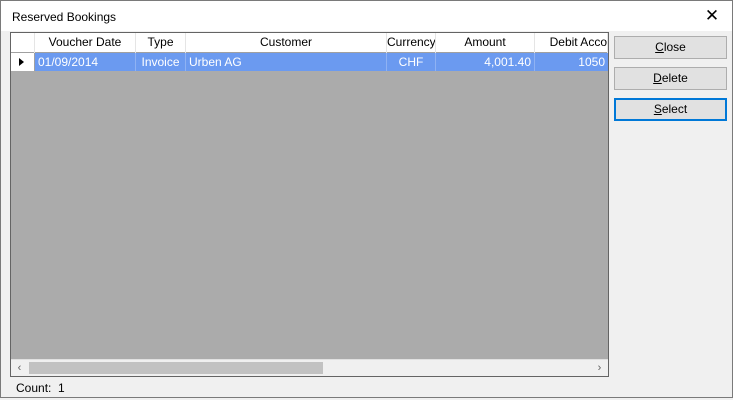 Image resolution: width=733 pixels, height=400 pixels. I want to click on scroll-right-icon: ›, so click(599, 368).